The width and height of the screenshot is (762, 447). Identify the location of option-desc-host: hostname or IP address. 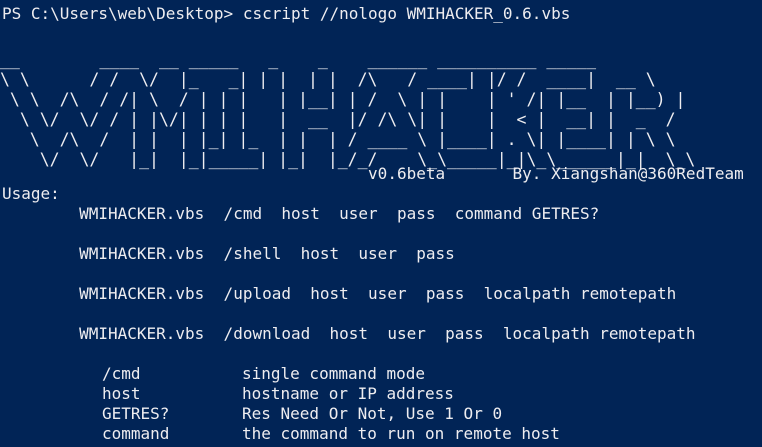
(348, 393).